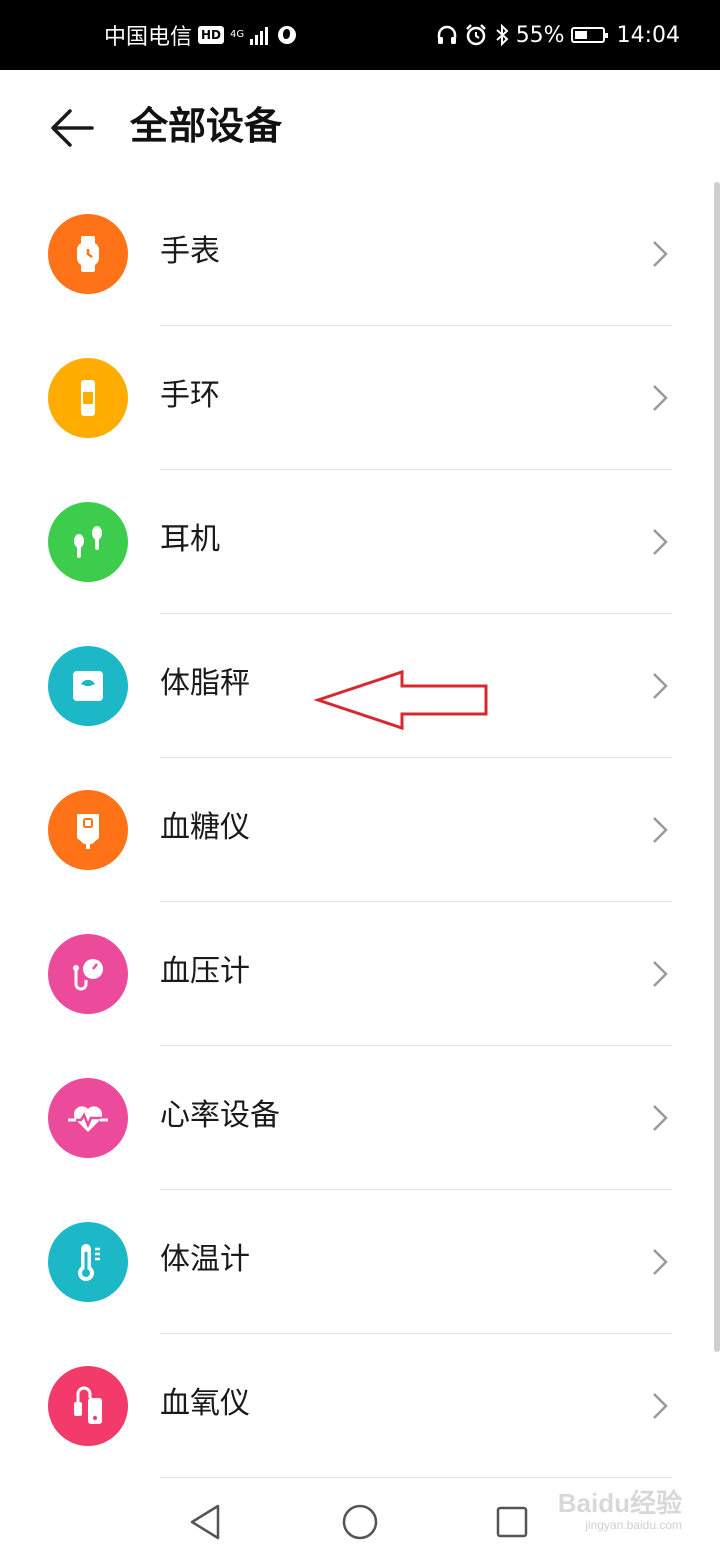 The width and height of the screenshot is (720, 1560). Describe the element at coordinates (190, 539) in the screenshot. I see `device-label: 耳机` at that location.